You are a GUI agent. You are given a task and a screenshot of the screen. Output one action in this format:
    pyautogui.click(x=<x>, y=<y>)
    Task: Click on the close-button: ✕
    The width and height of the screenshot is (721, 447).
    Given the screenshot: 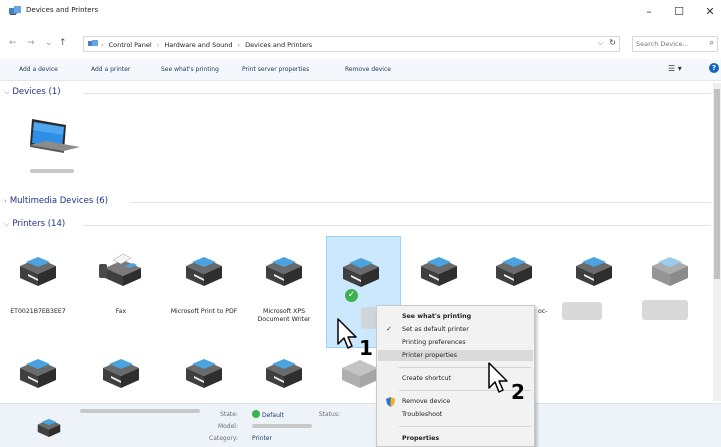 What is the action you would take?
    pyautogui.click(x=709, y=12)
    